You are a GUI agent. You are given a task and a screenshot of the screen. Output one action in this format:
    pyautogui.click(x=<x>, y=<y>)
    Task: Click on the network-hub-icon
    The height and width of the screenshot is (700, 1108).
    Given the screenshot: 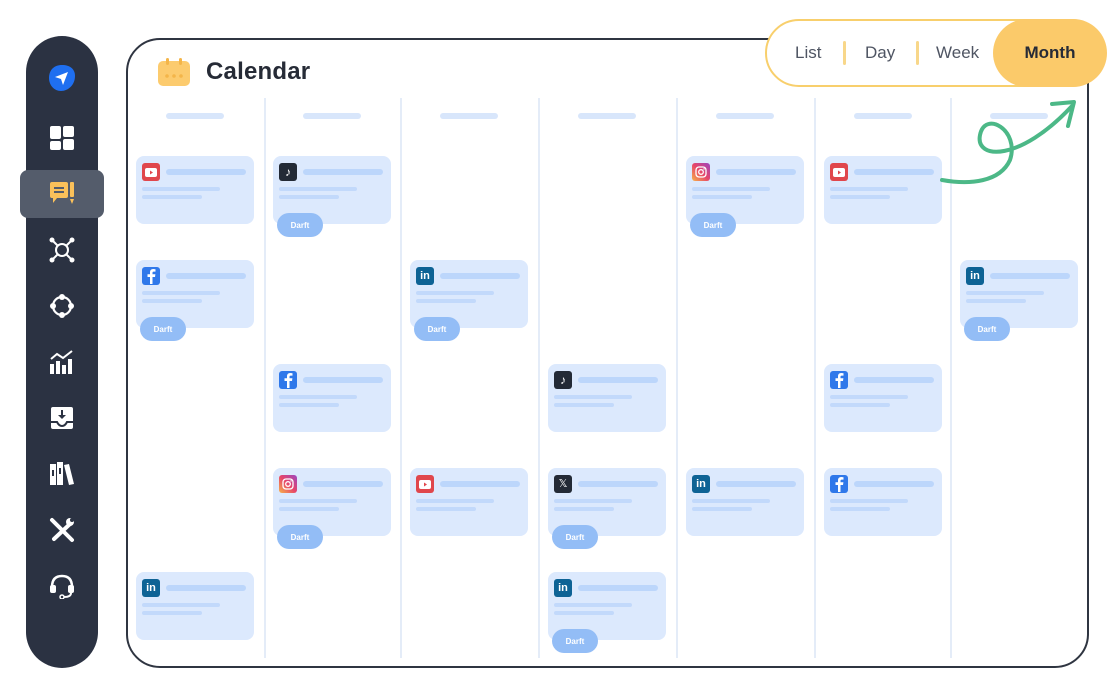 What is the action you would take?
    pyautogui.click(x=62, y=250)
    